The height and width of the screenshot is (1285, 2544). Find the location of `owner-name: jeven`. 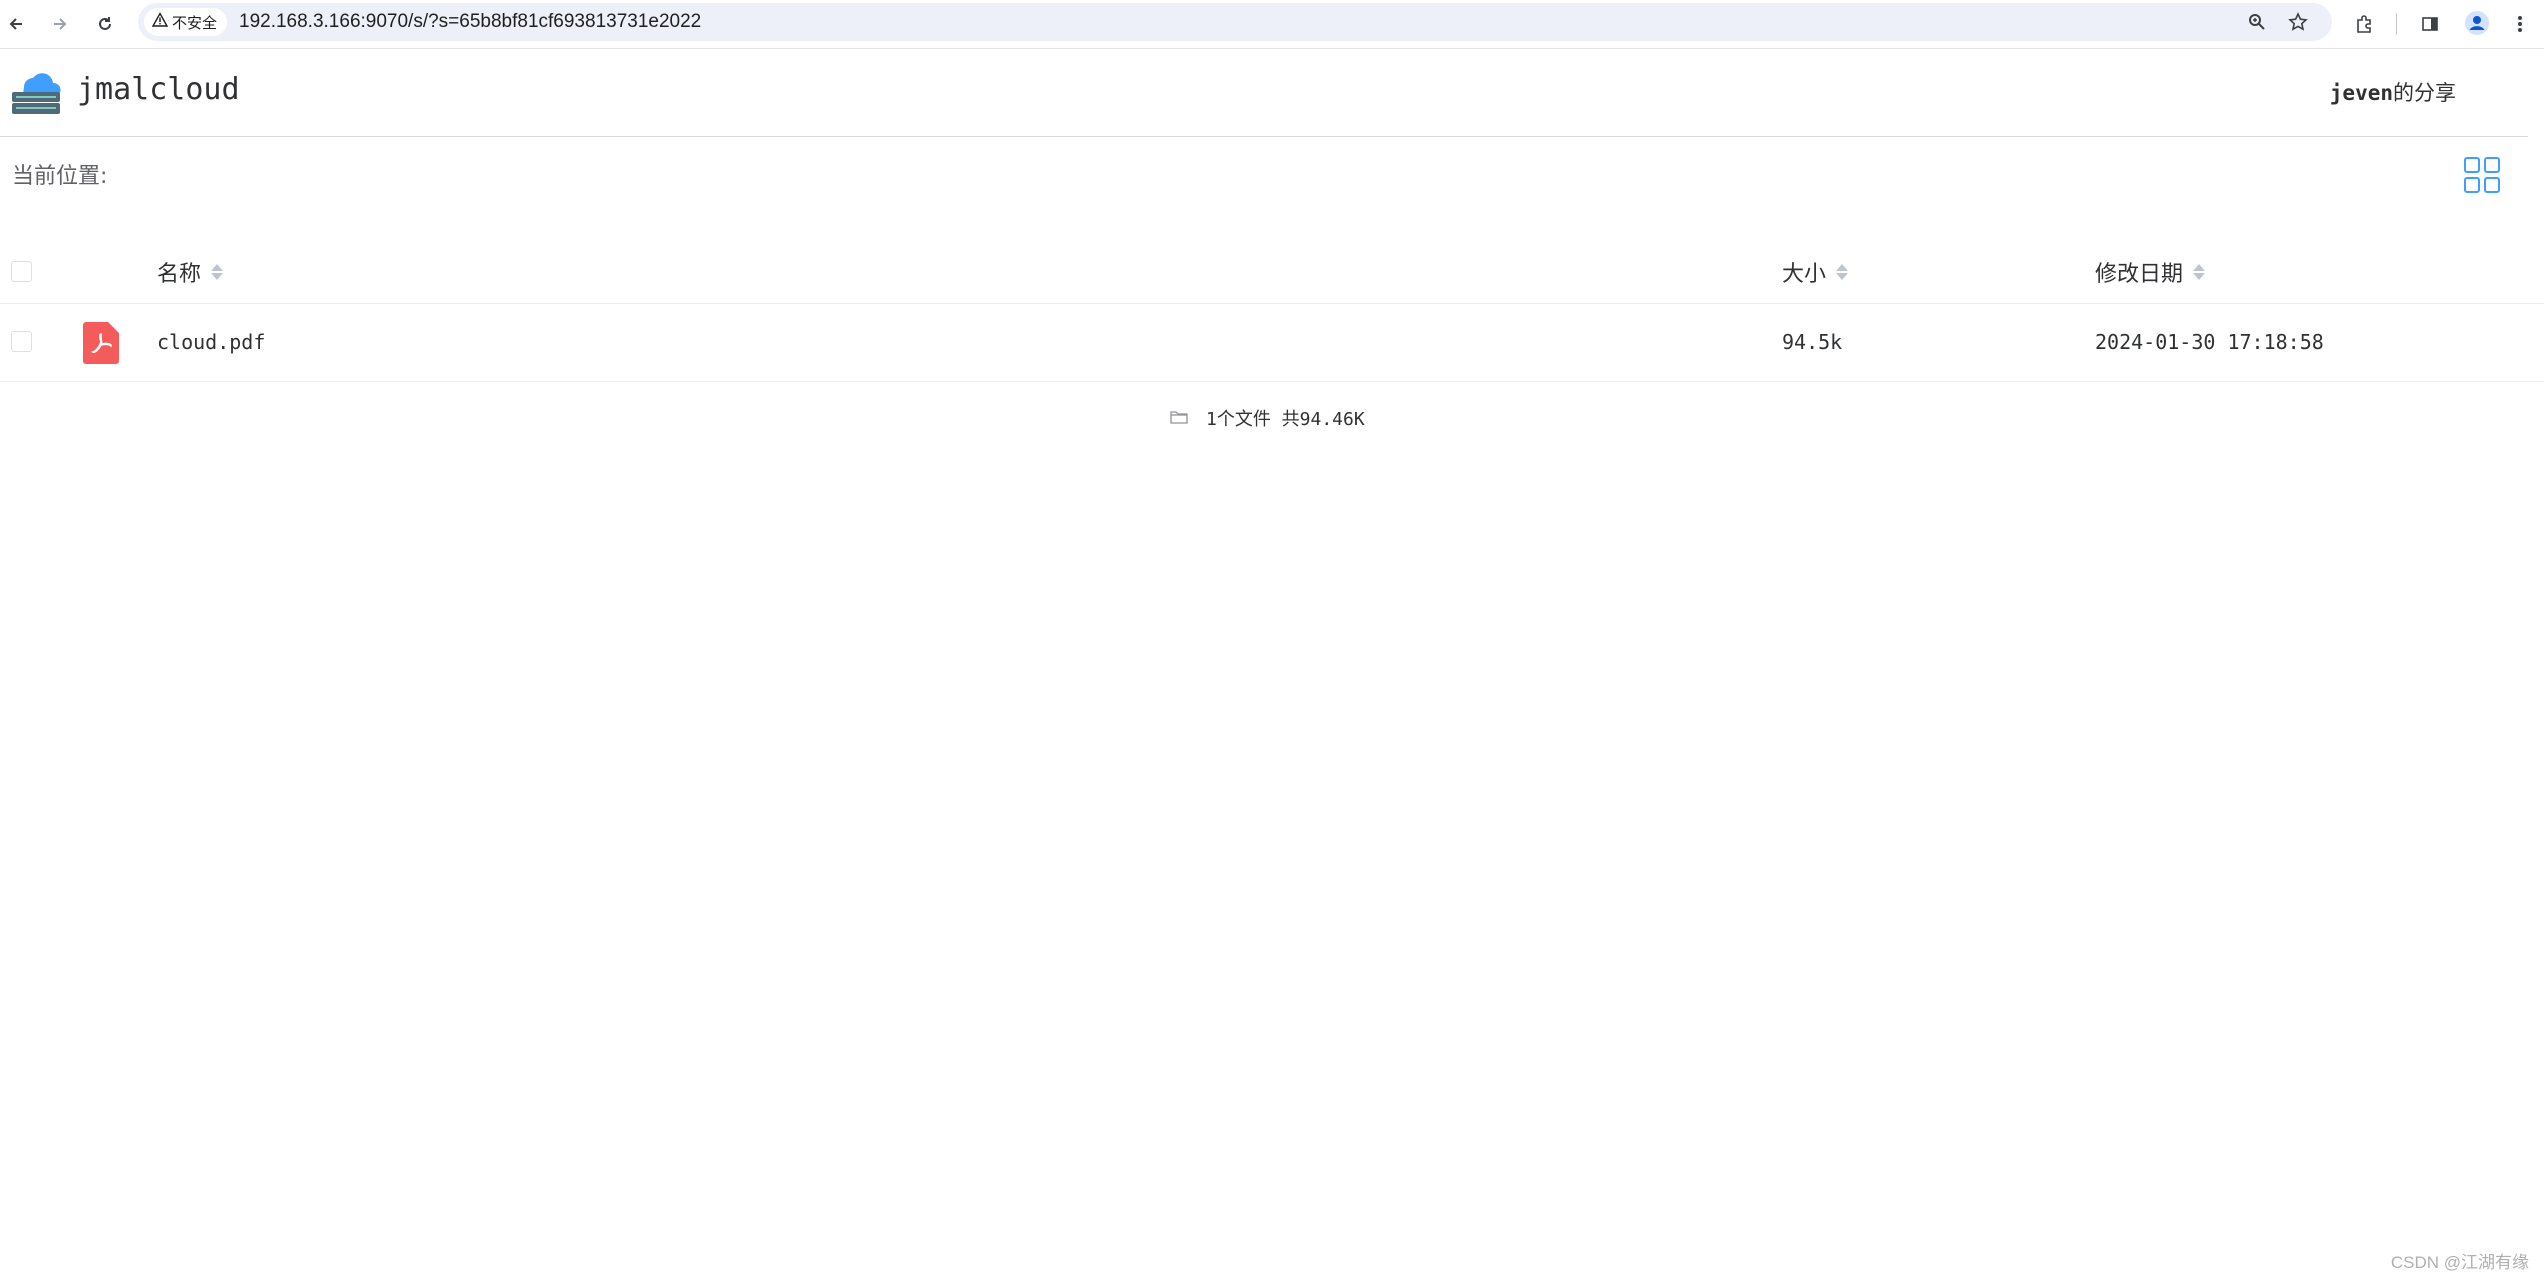

owner-name: jeven is located at coordinates (2361, 93).